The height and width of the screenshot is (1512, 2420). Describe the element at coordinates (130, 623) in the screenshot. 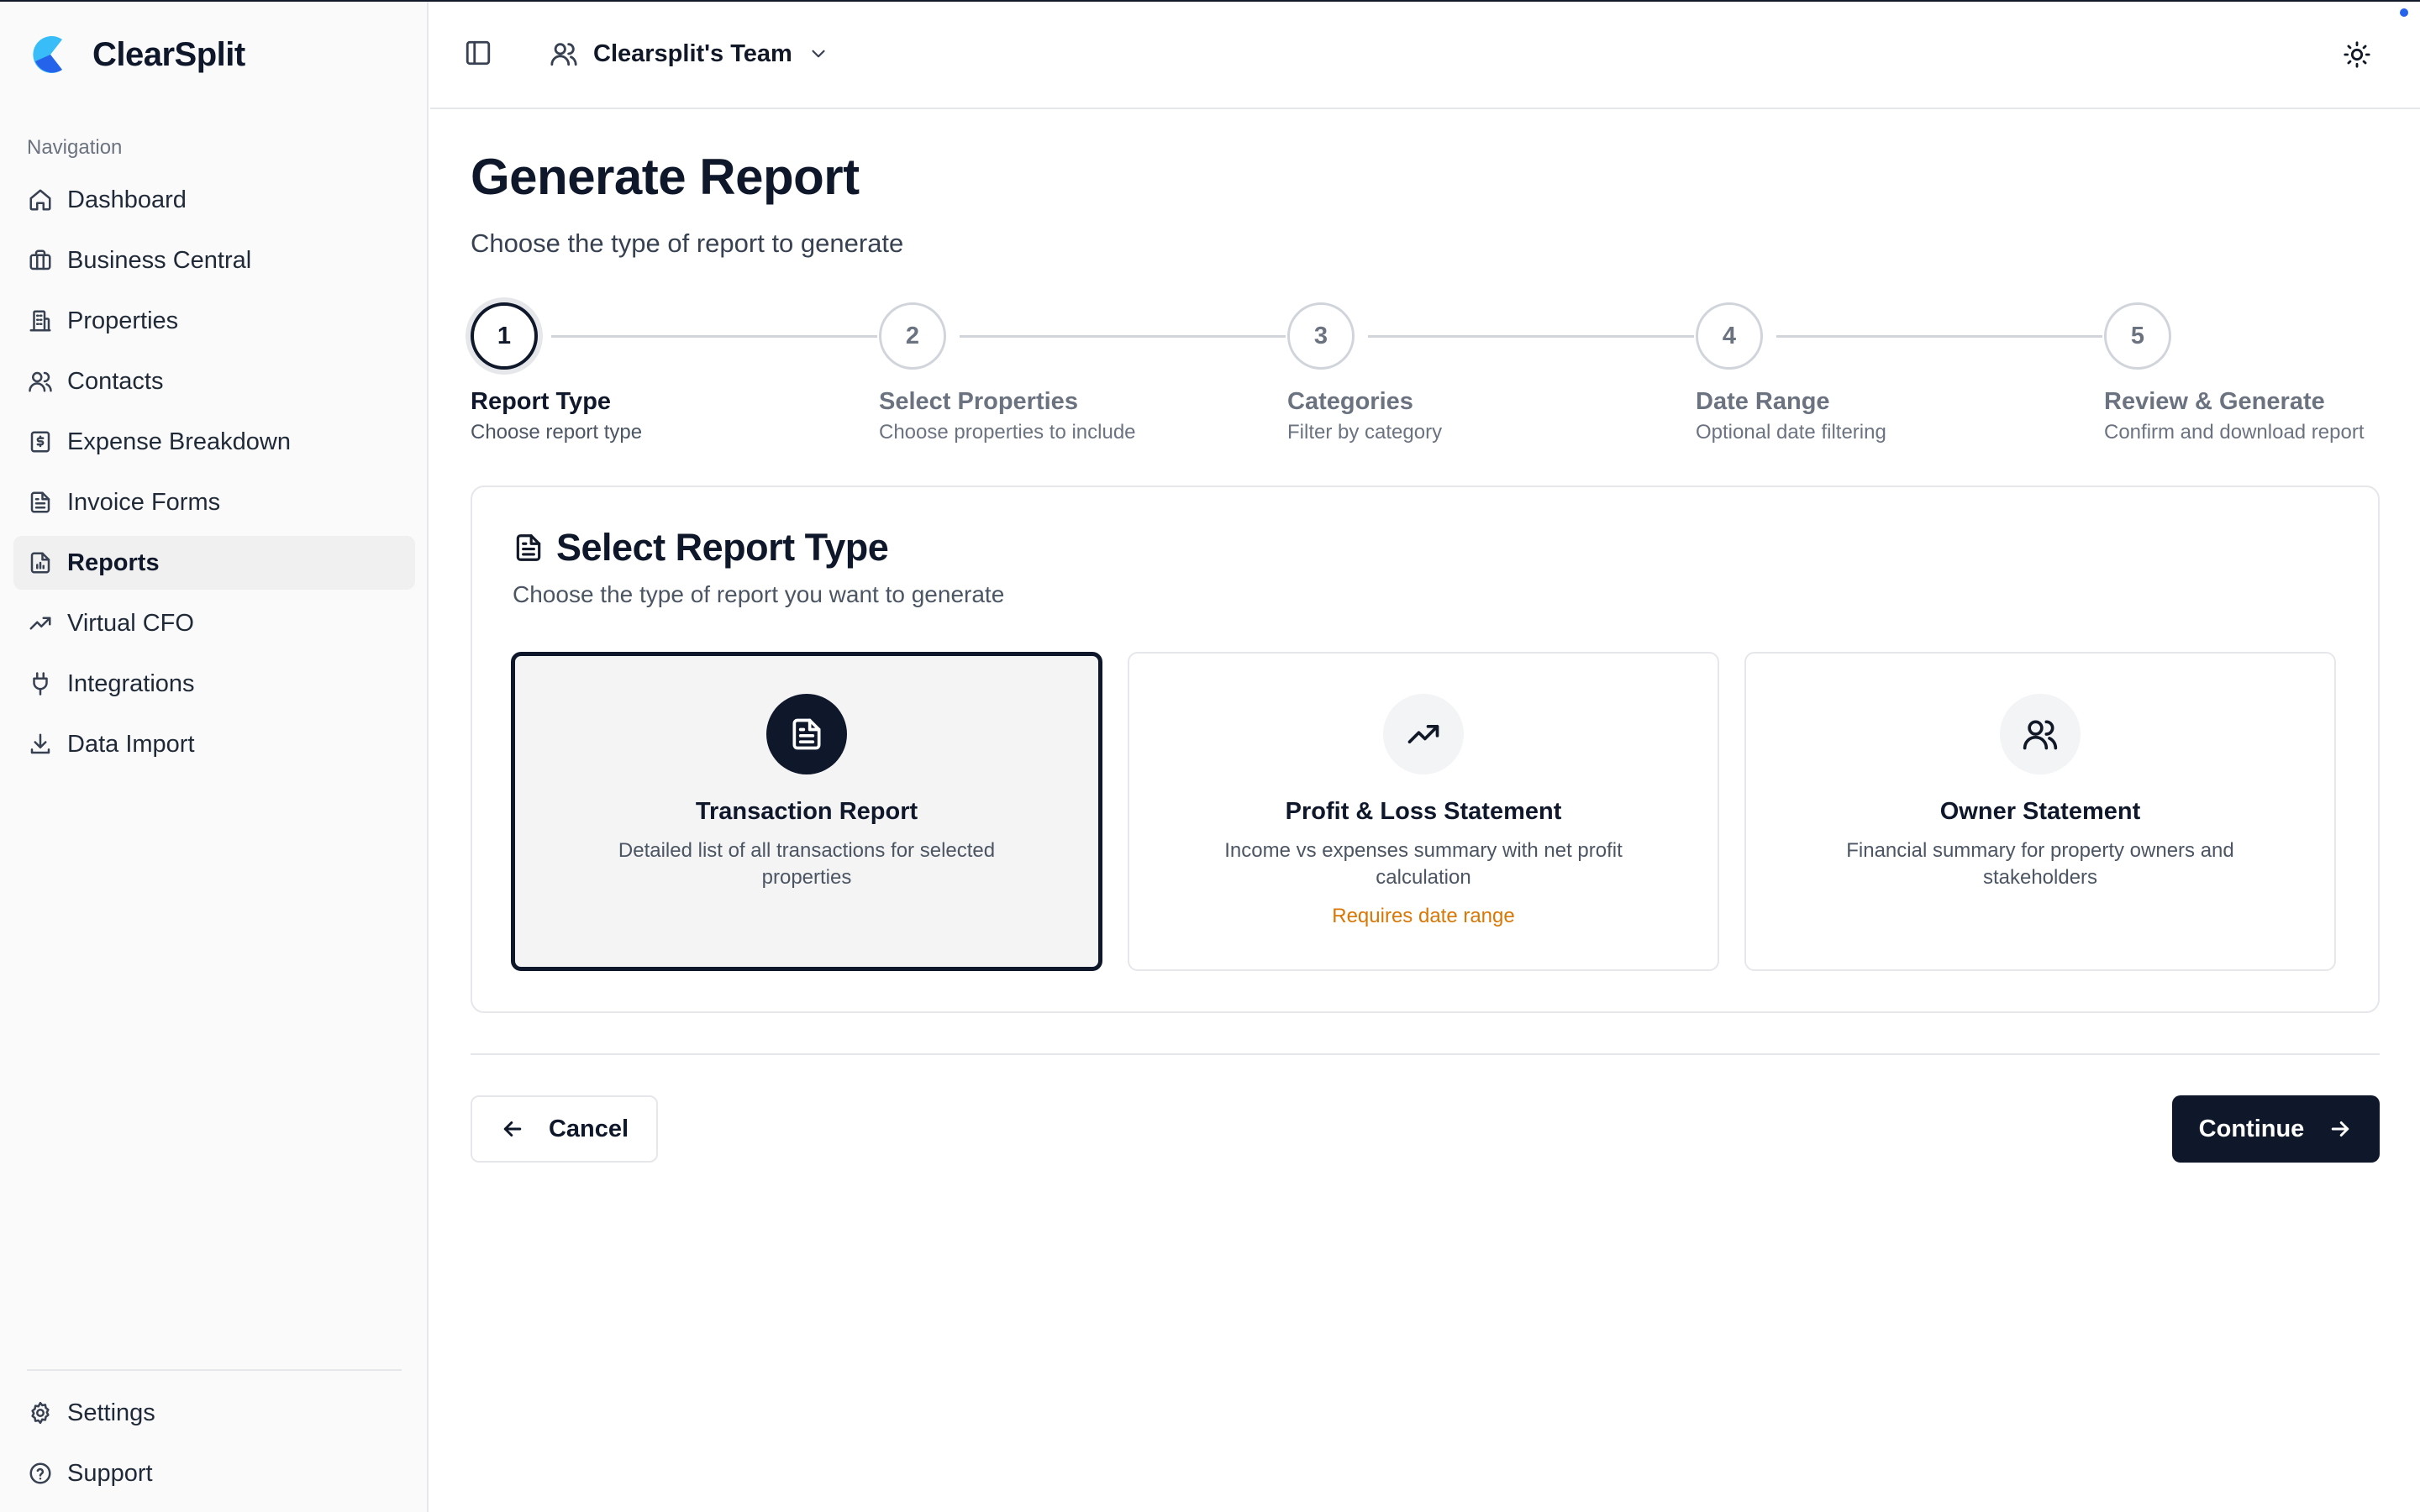

I see `sidebar-item-label: Virtual CFO` at that location.